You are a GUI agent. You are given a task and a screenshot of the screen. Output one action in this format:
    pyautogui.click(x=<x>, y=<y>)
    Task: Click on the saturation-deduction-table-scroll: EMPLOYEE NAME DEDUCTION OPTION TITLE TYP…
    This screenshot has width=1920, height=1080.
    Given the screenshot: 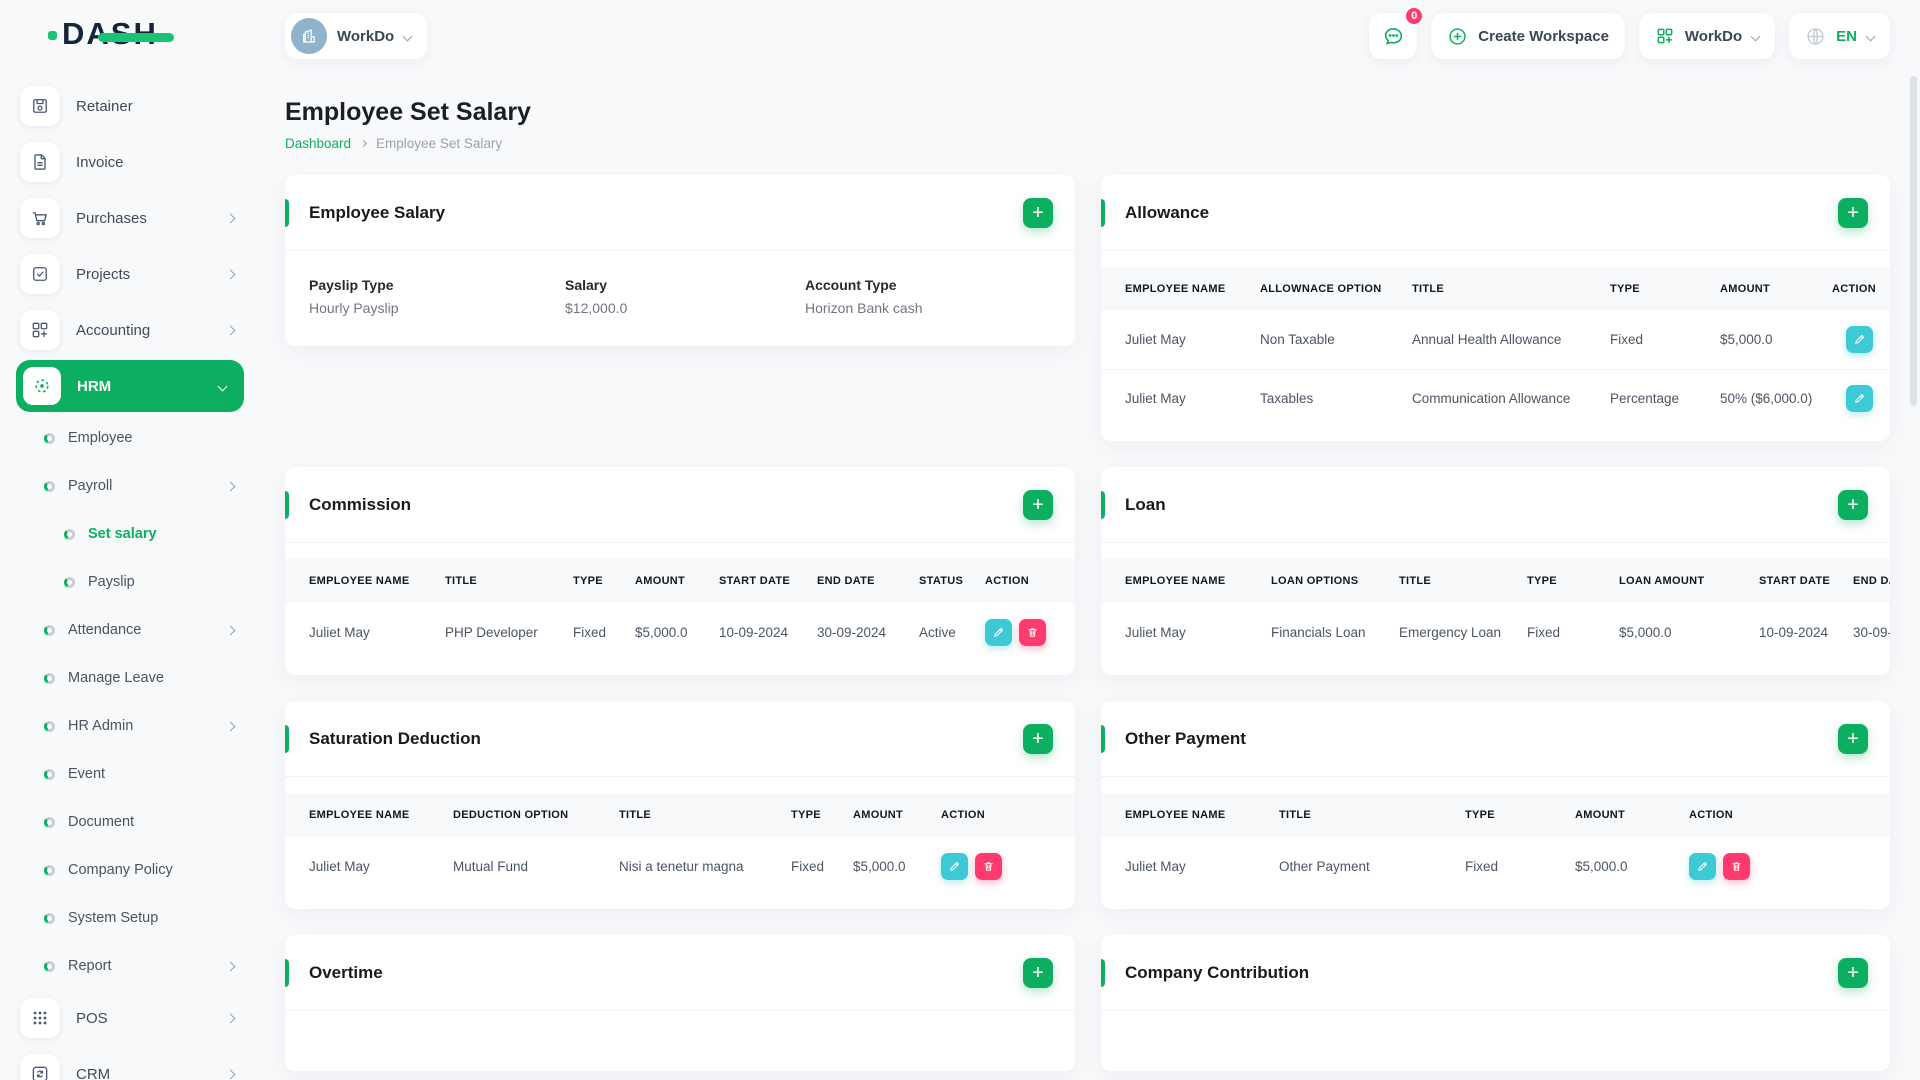 What is the action you would take?
    pyautogui.click(x=680, y=843)
    